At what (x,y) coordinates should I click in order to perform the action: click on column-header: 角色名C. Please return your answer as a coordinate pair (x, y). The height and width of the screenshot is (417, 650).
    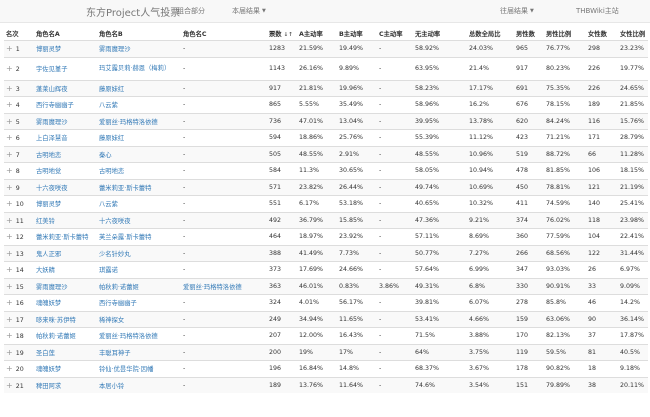
    Looking at the image, I should click on (224, 33).